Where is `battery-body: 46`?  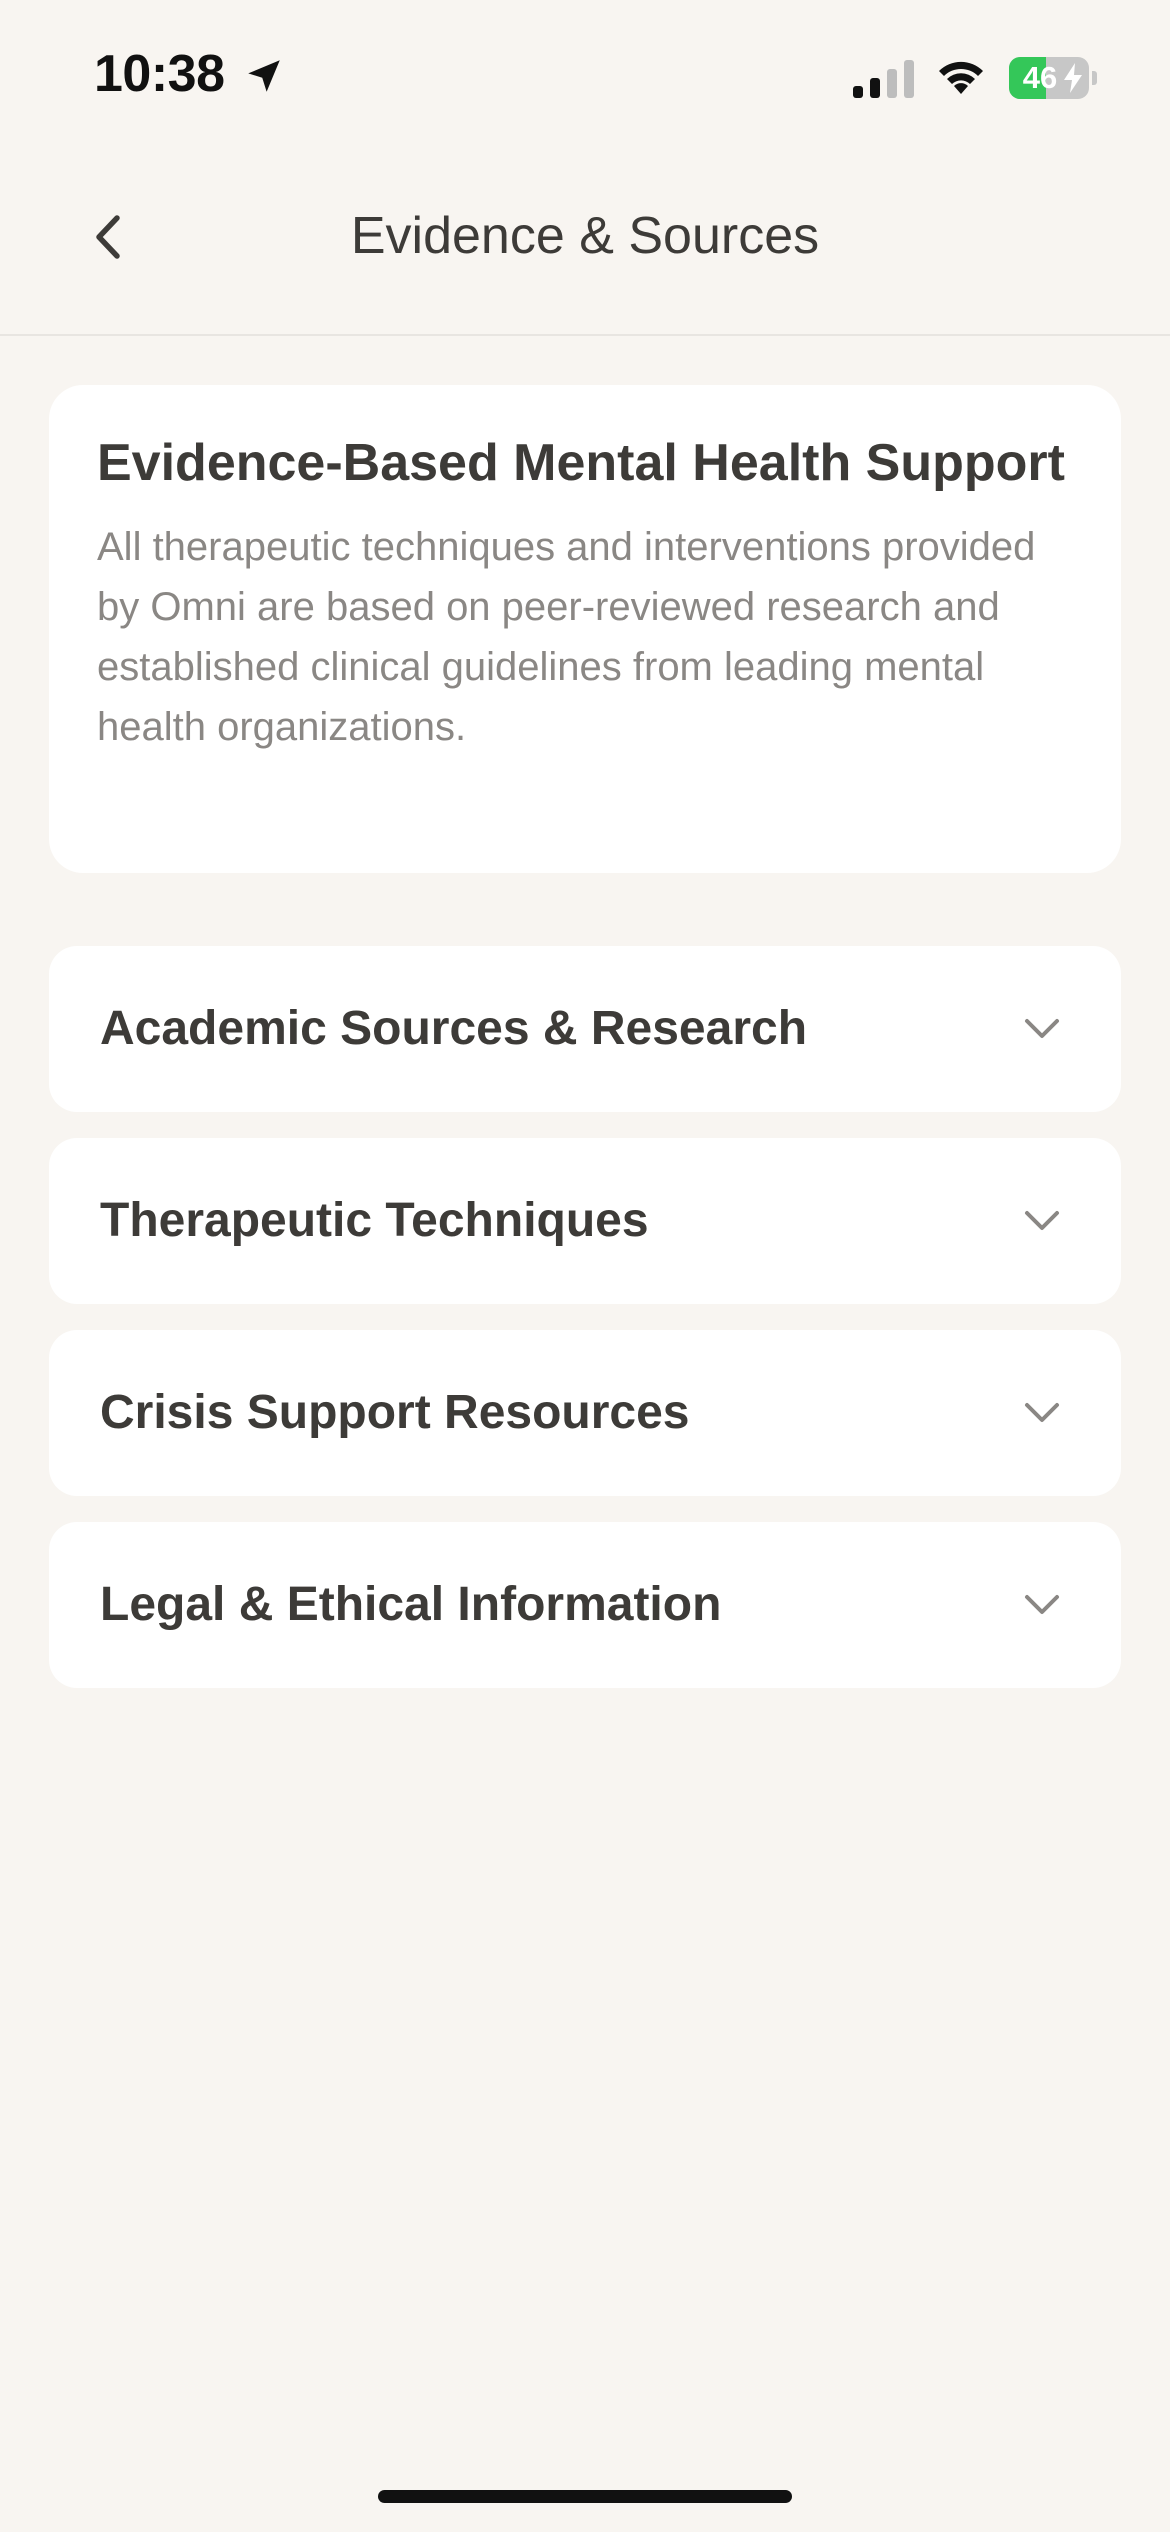
battery-body: 46 is located at coordinates (1049, 78).